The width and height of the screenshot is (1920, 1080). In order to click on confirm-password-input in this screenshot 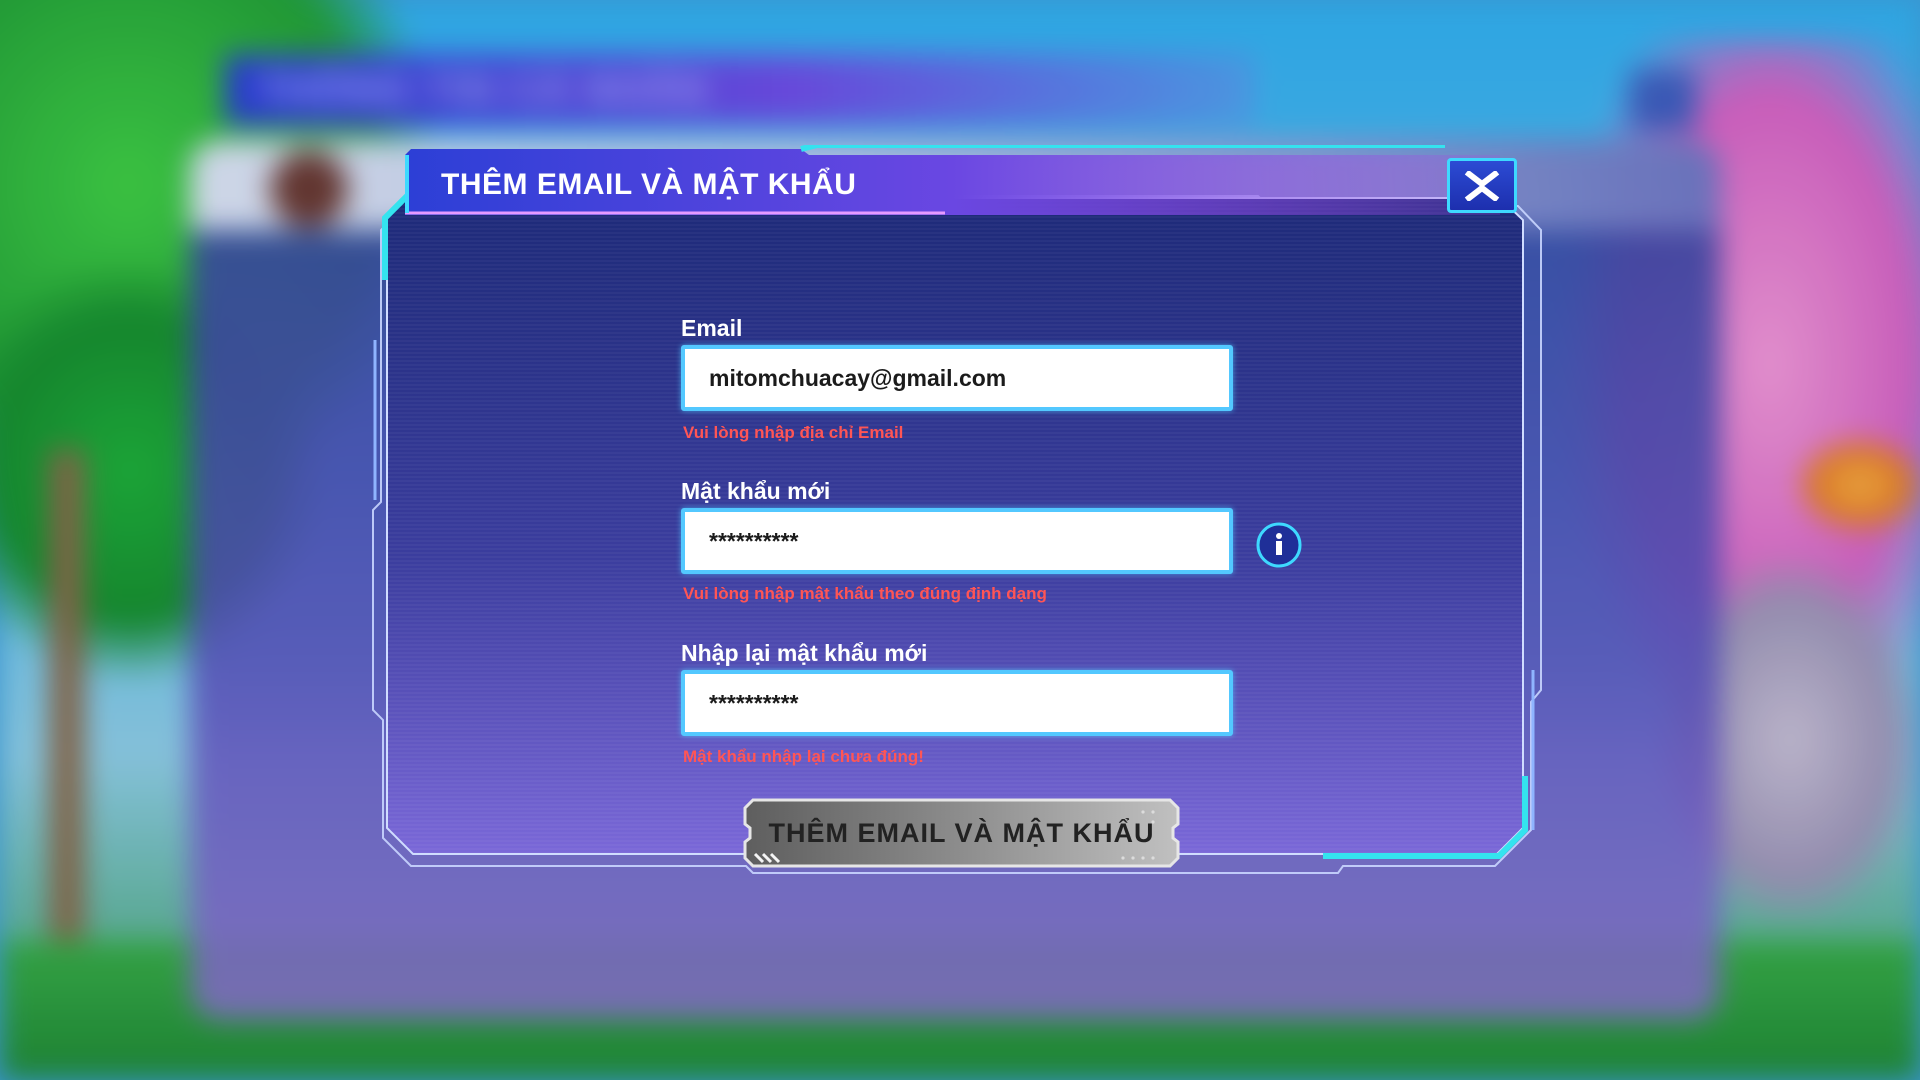, I will do `click(957, 703)`.